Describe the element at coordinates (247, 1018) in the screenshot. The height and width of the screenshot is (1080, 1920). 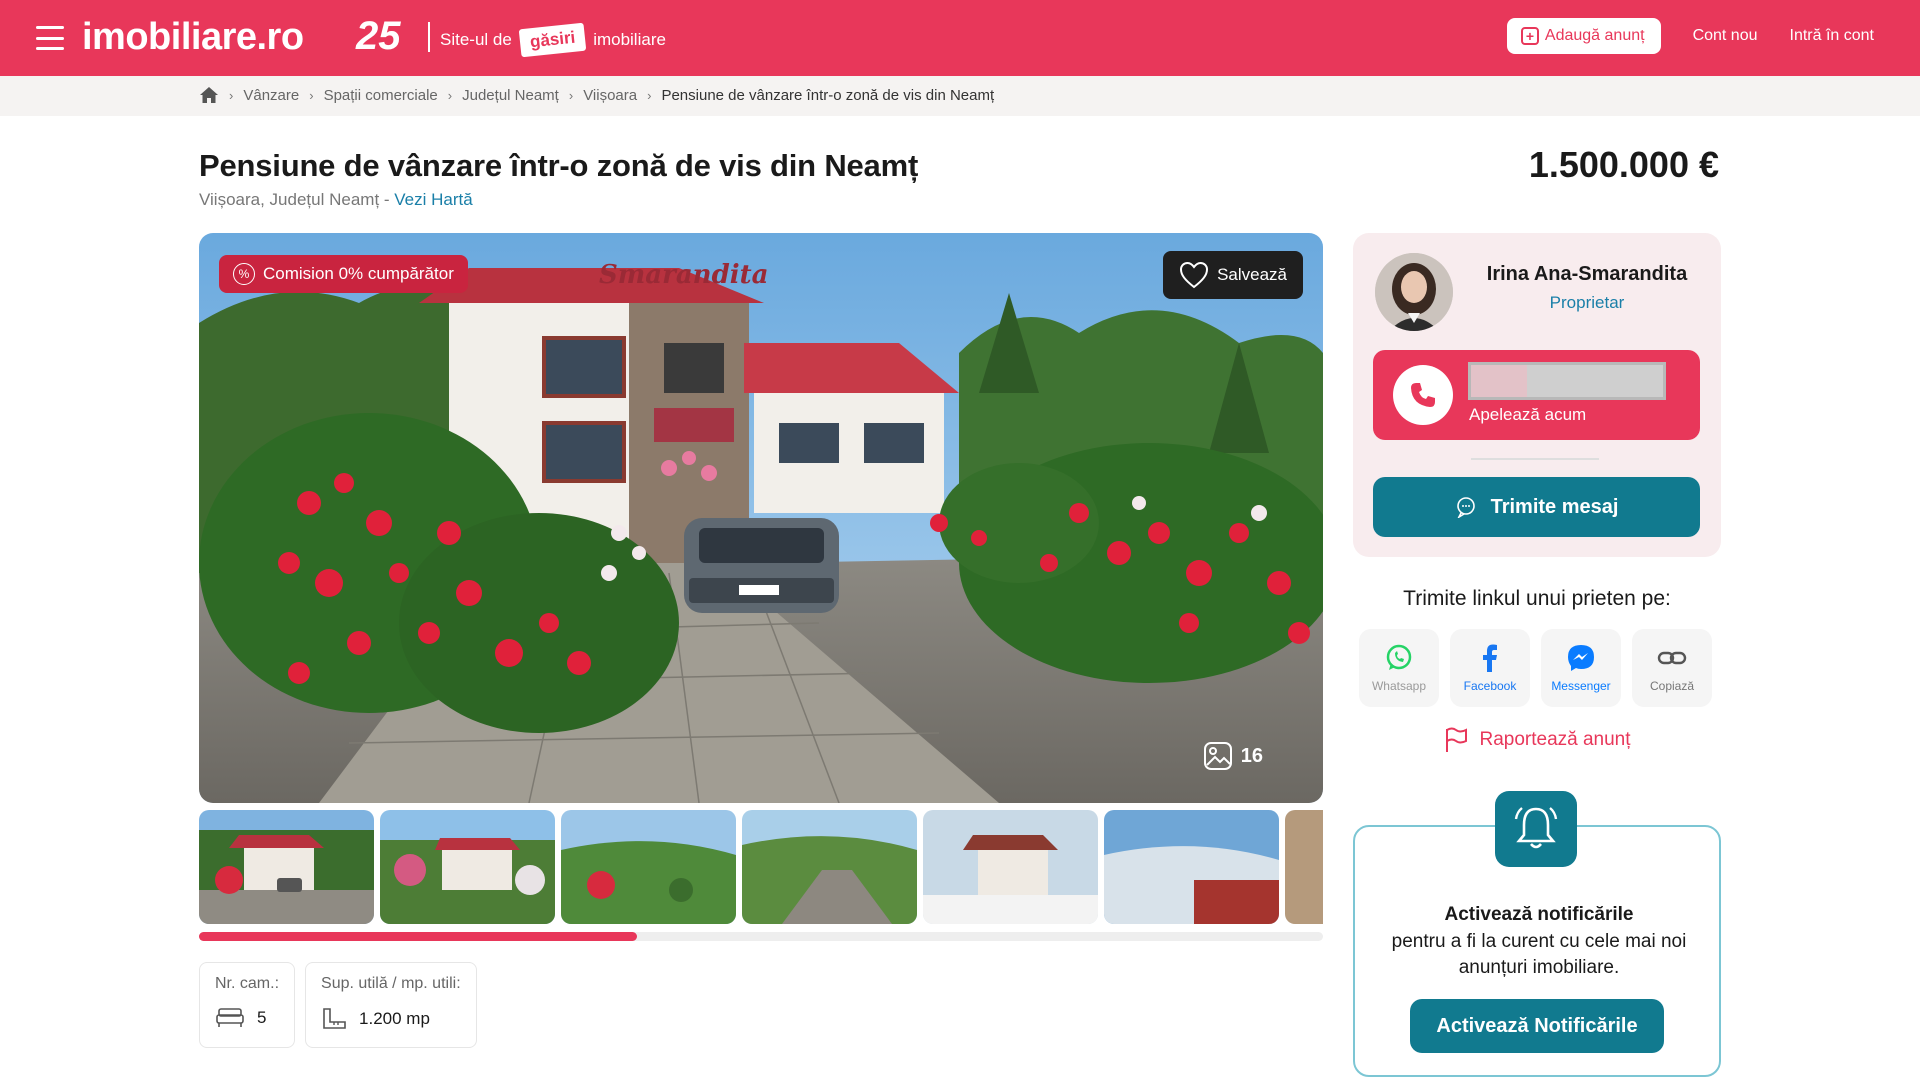
I see `spec-value-row: 5` at that location.